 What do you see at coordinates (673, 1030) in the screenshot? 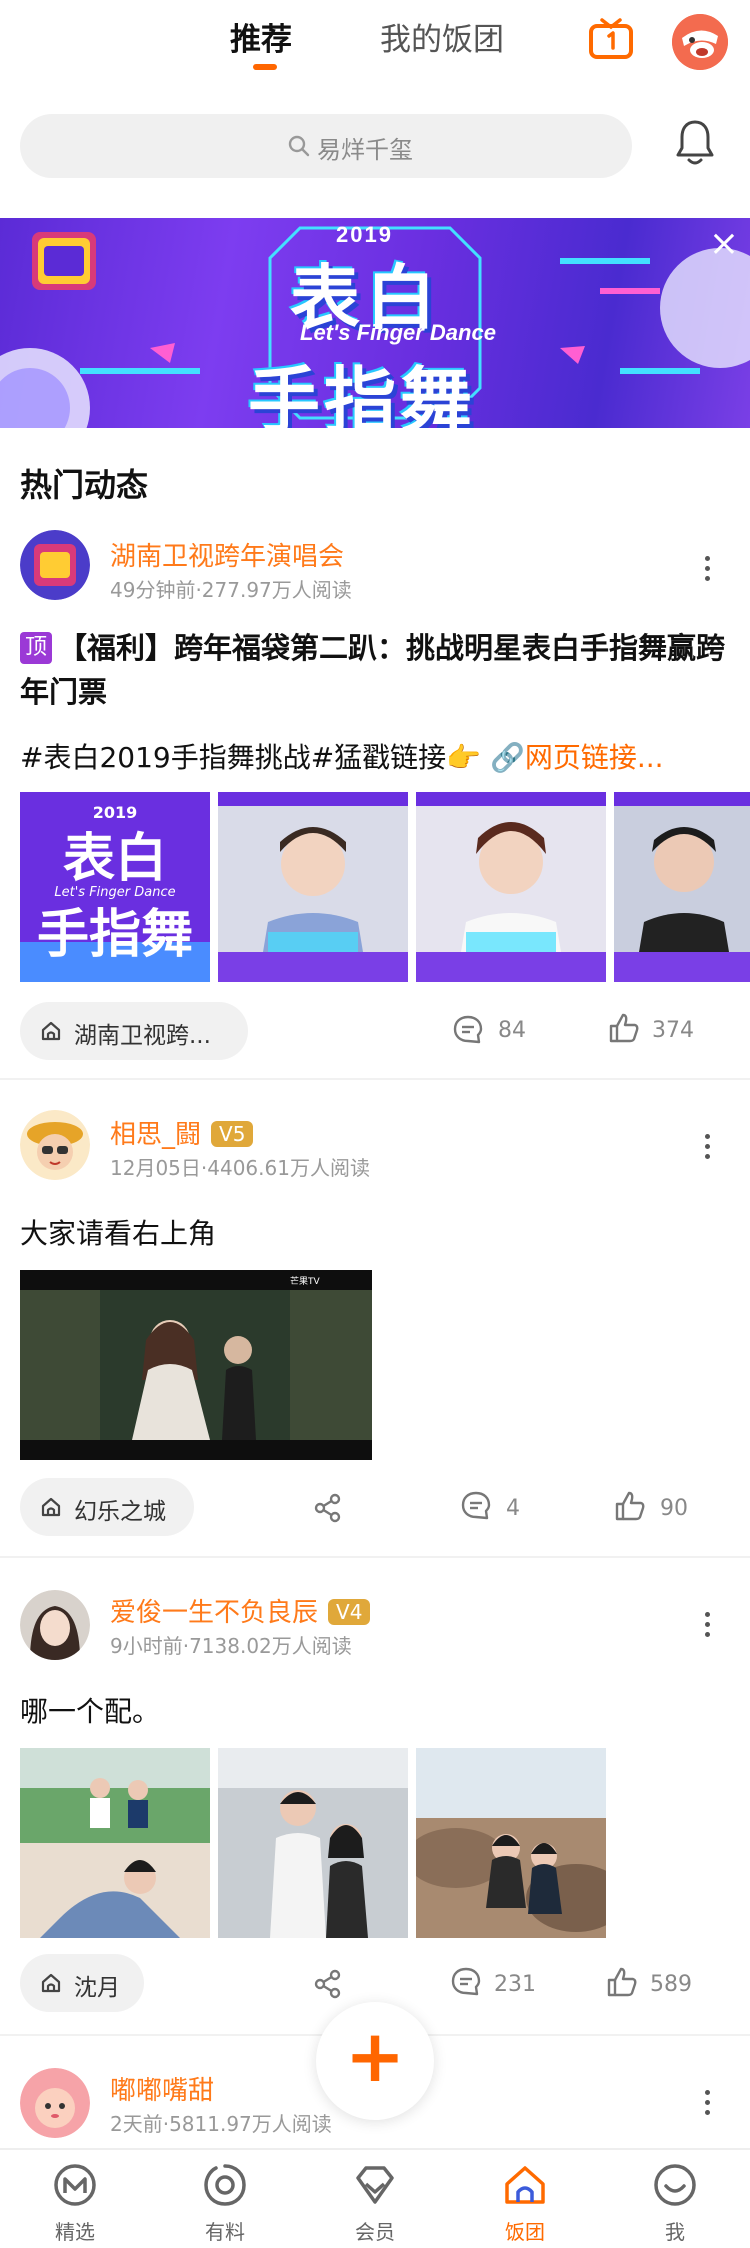
I see `like-count: 374` at bounding box center [673, 1030].